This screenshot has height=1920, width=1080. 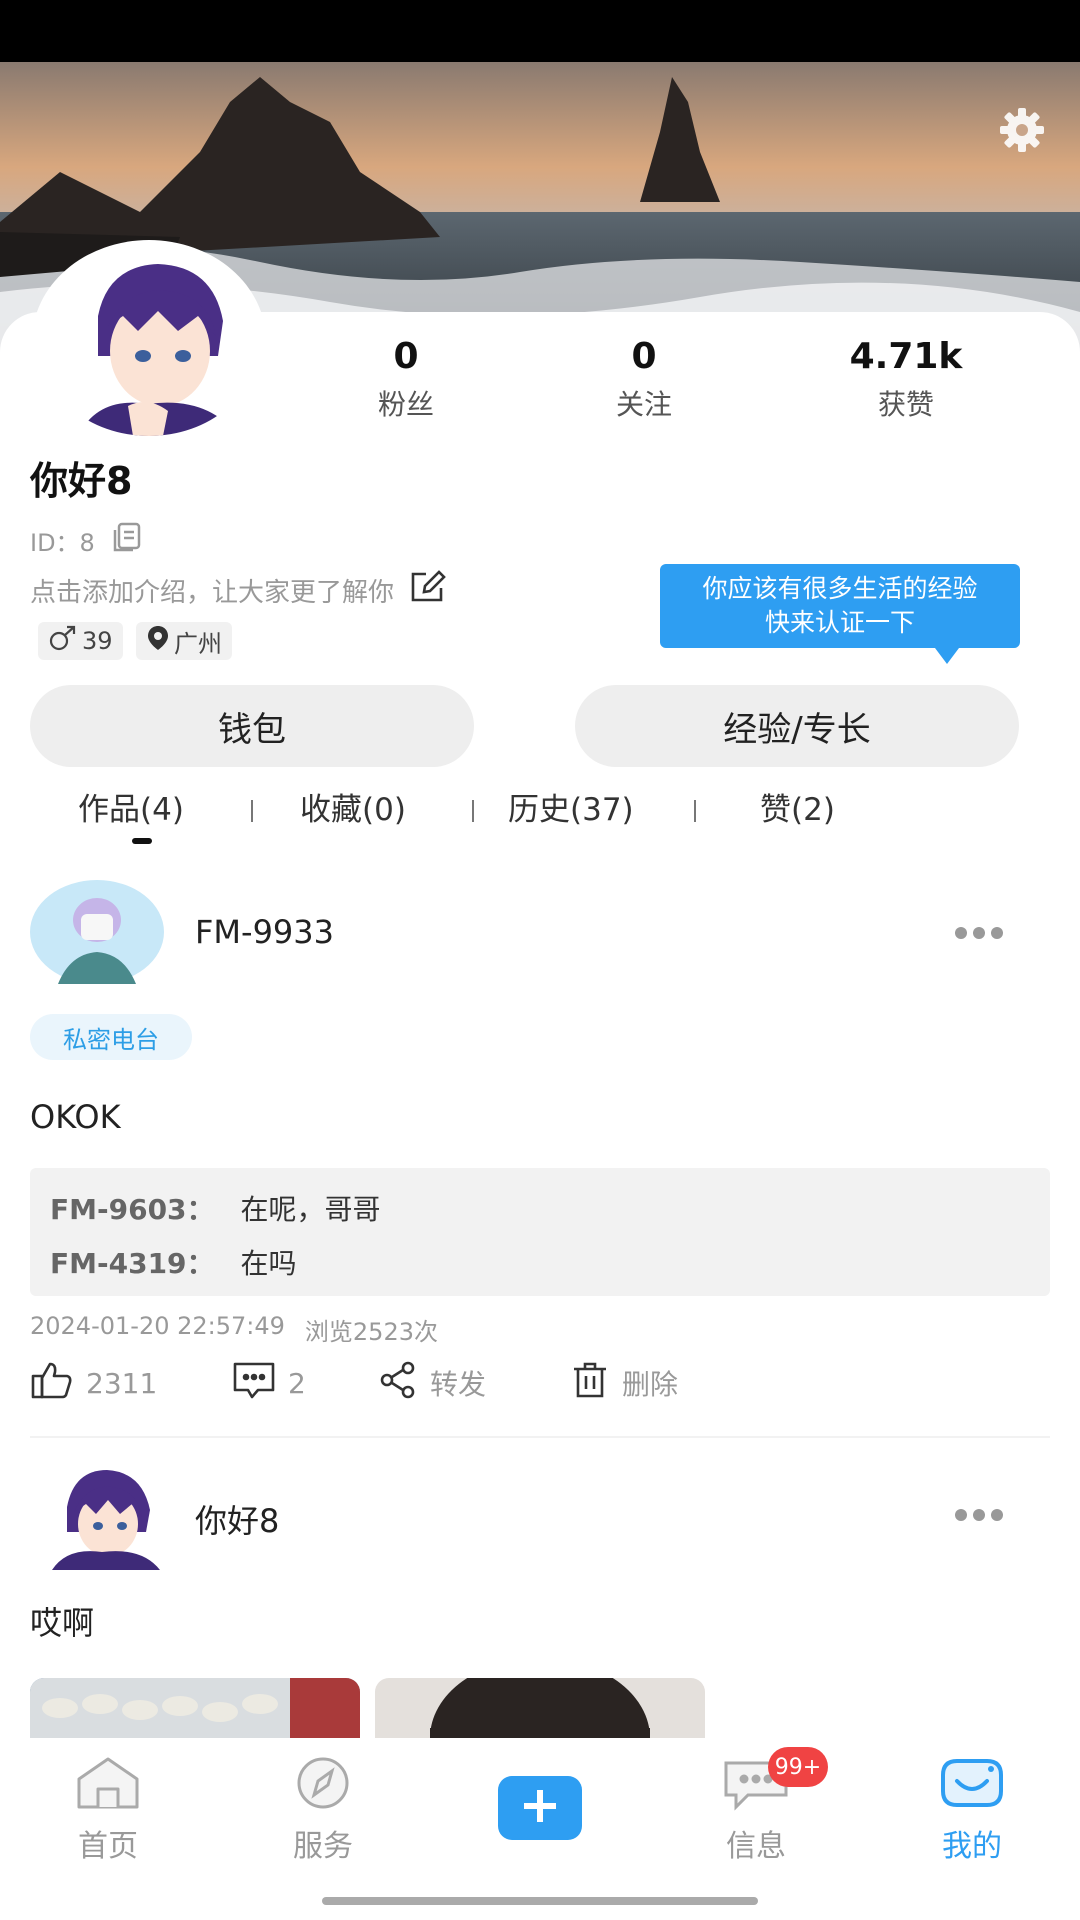 I want to click on user-id-text: ID：8, so click(x=62, y=542).